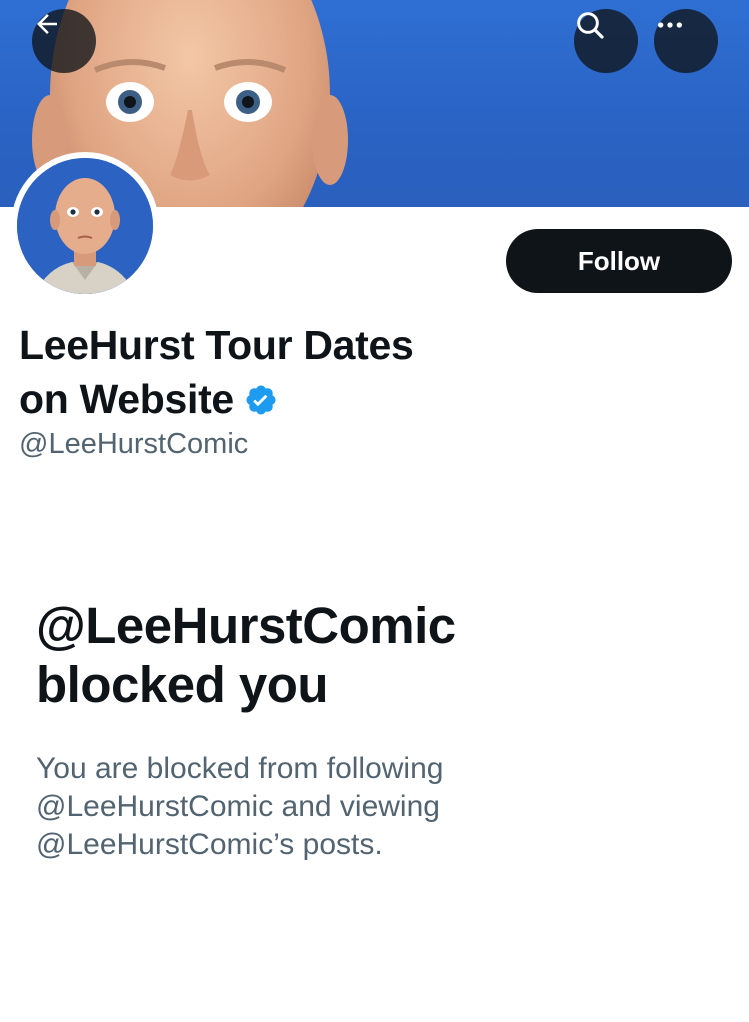 This screenshot has height=1022, width=749. I want to click on blocked-description-line1: You are blocked from following, so click(240, 768).